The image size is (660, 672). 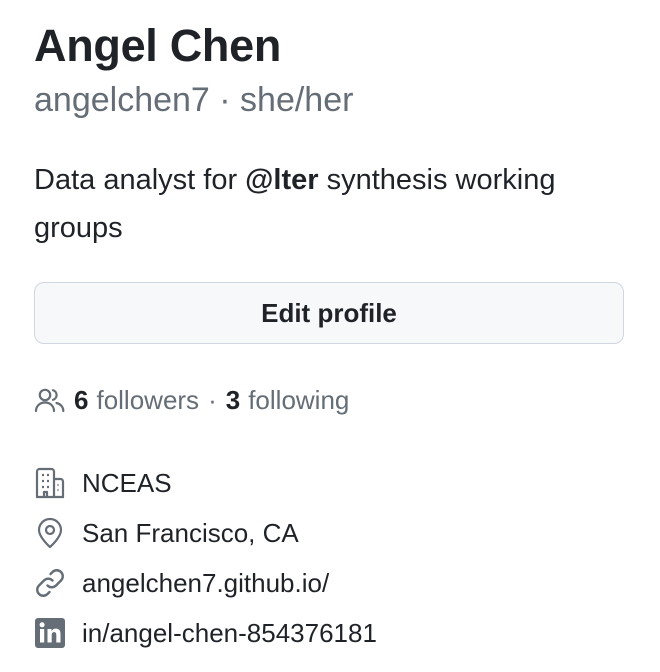 What do you see at coordinates (329, 313) in the screenshot?
I see `edit-profile-button: Edit profile` at bounding box center [329, 313].